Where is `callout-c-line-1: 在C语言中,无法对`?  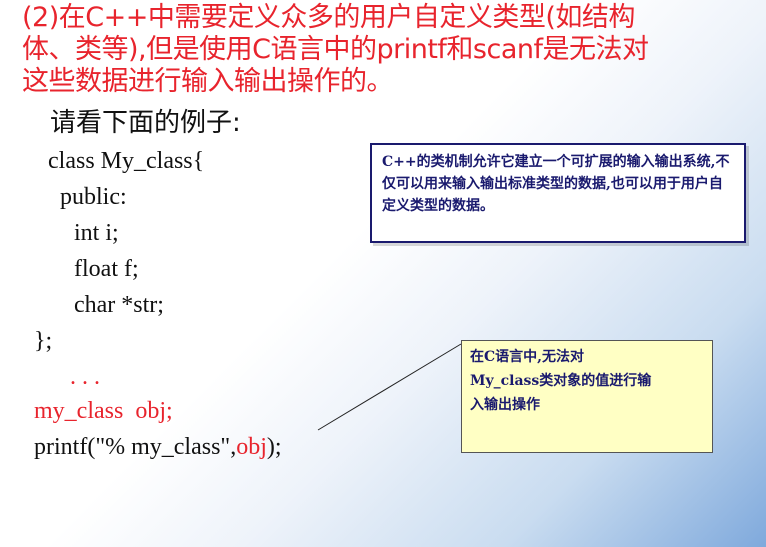 callout-c-line-1: 在C语言中,无法对 is located at coordinates (527, 357).